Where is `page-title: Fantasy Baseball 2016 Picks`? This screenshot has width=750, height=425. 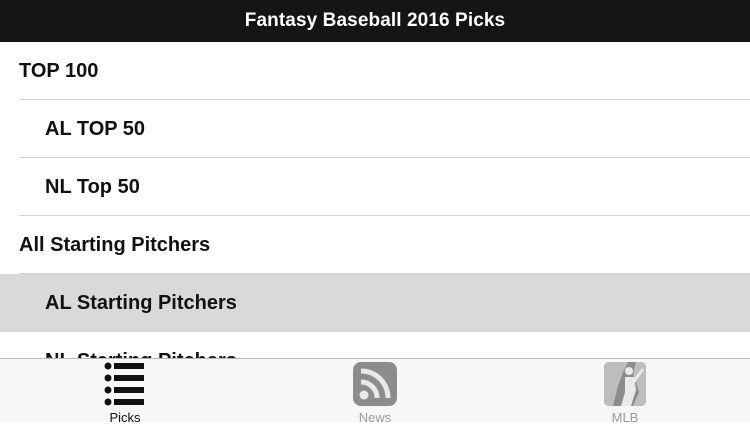
page-title: Fantasy Baseball 2016 Picks is located at coordinates (375, 20).